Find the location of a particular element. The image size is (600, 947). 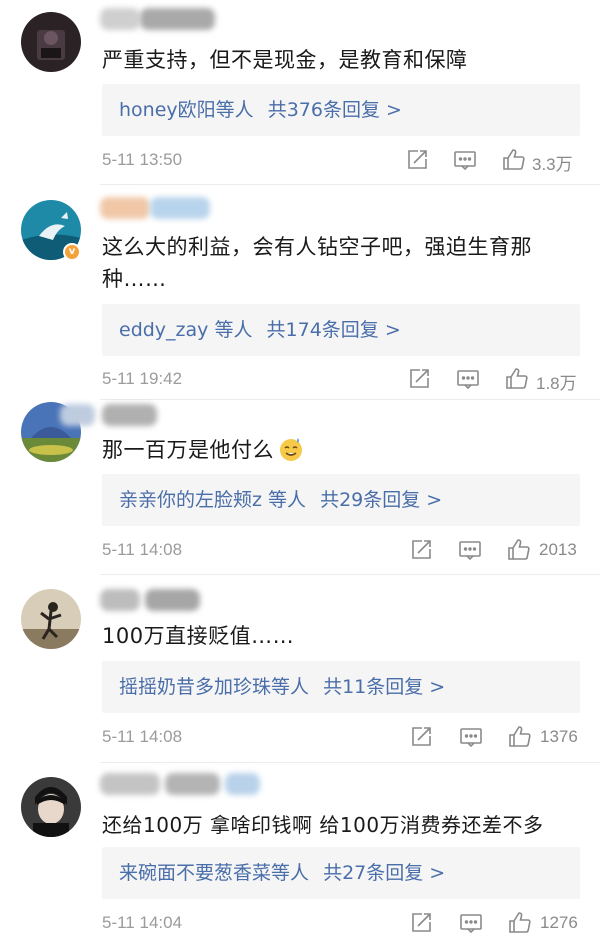

sweat-smile-emoji-icon is located at coordinates (291, 449).